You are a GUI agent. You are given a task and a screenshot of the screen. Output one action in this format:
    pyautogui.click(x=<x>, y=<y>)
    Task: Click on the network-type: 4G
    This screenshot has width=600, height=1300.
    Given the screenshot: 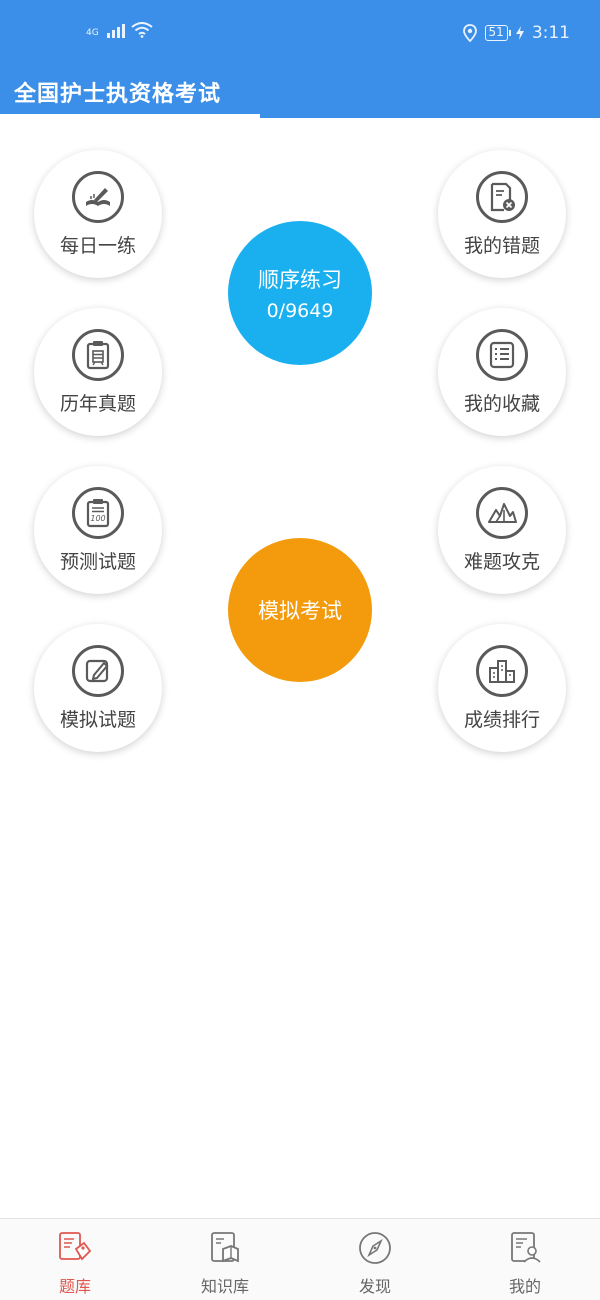 What is the action you would take?
    pyautogui.click(x=92, y=33)
    